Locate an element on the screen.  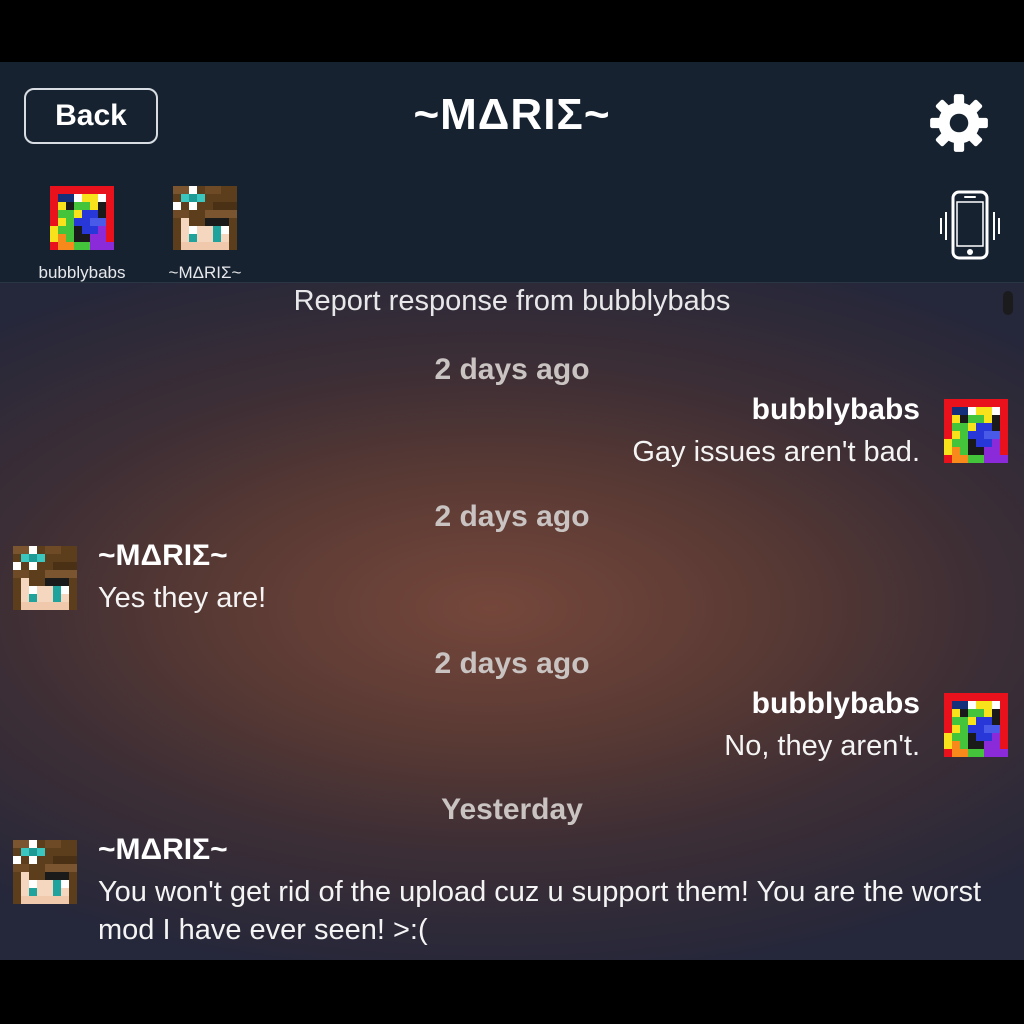
message-text: No, they aren't. is located at coordinates (822, 746).